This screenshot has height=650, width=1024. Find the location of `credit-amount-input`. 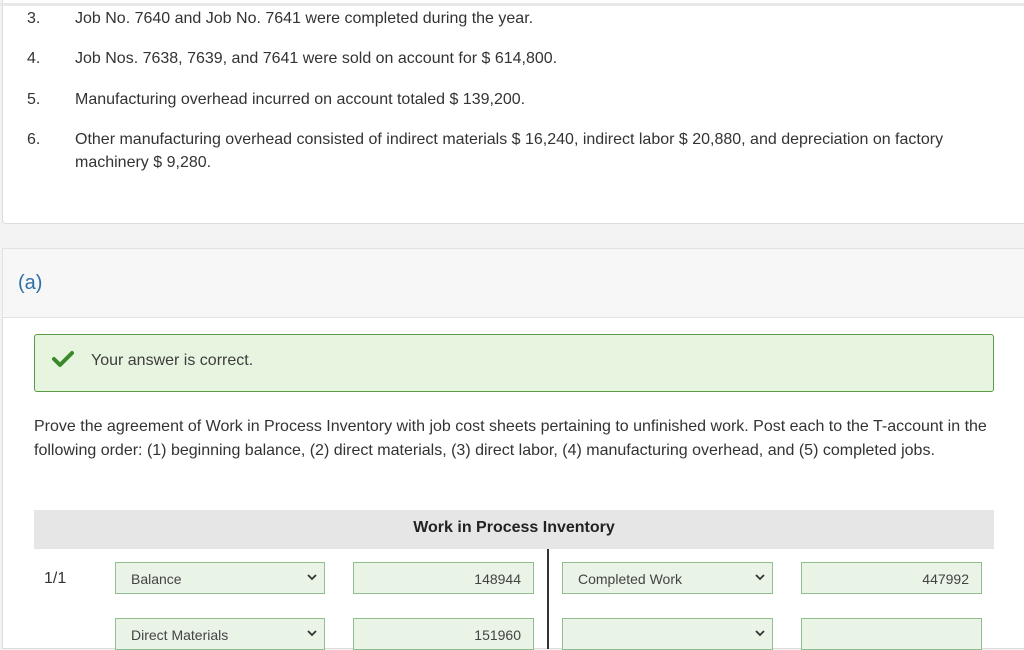

credit-amount-input is located at coordinates (891, 634).